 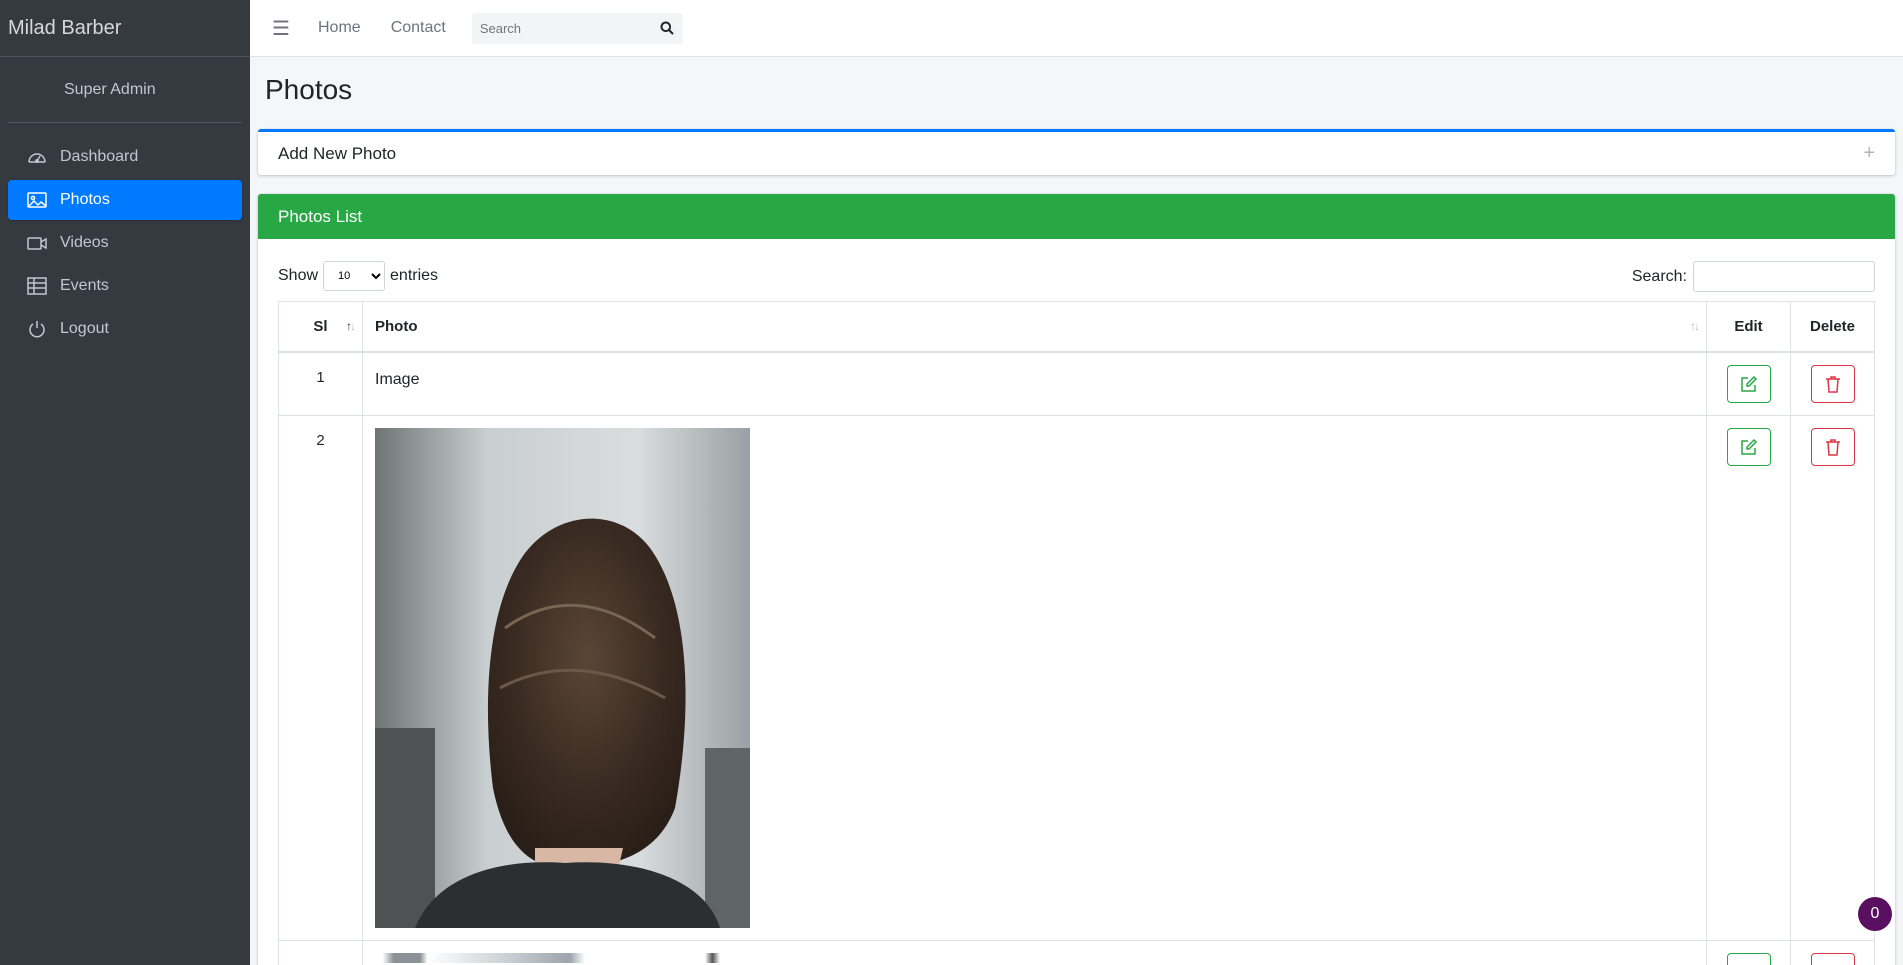 I want to click on sidebar-item-label: Photos, so click(x=85, y=199).